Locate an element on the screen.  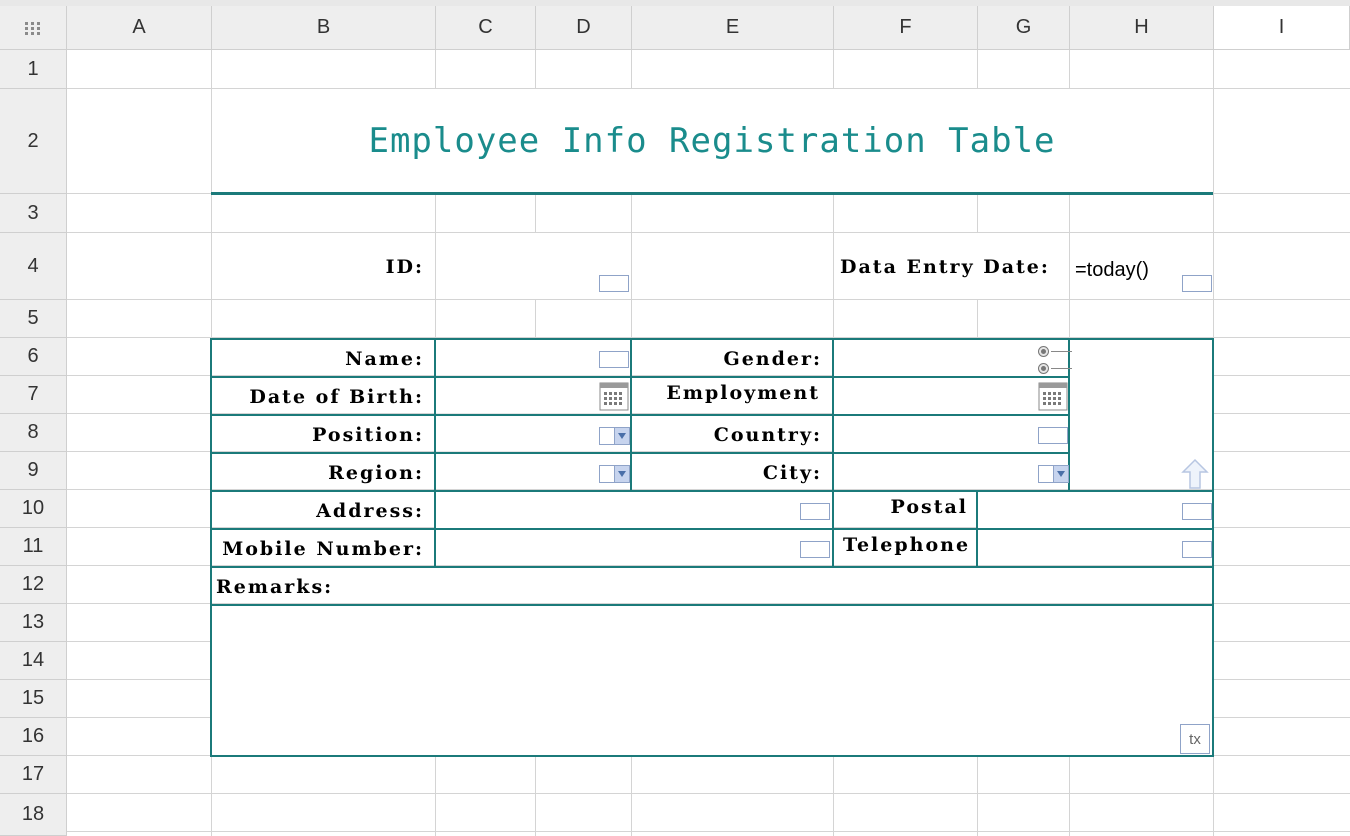
country-input-widget is located at coordinates (1053, 435).